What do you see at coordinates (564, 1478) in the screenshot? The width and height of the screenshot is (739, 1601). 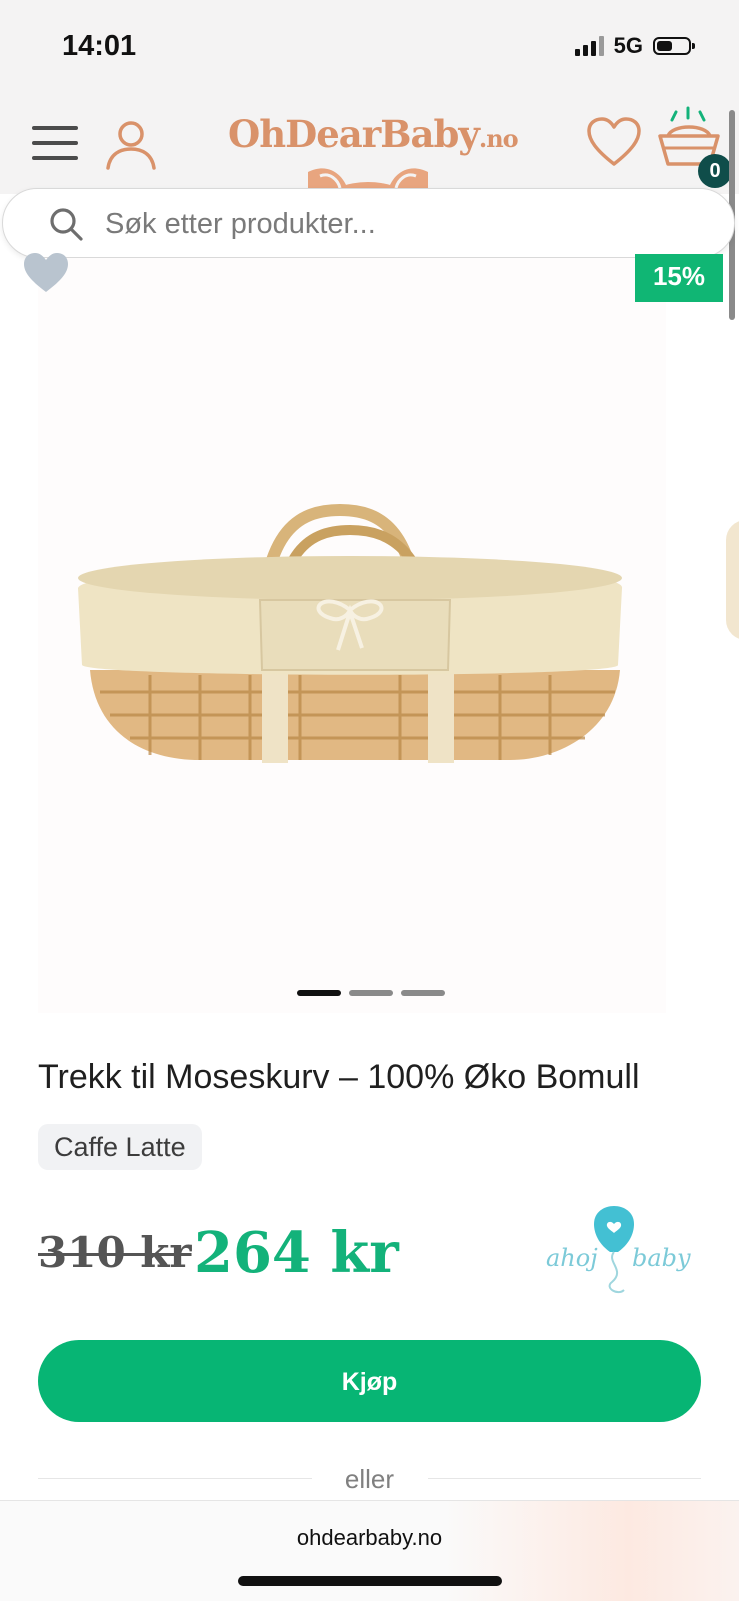 I see `divider` at bounding box center [564, 1478].